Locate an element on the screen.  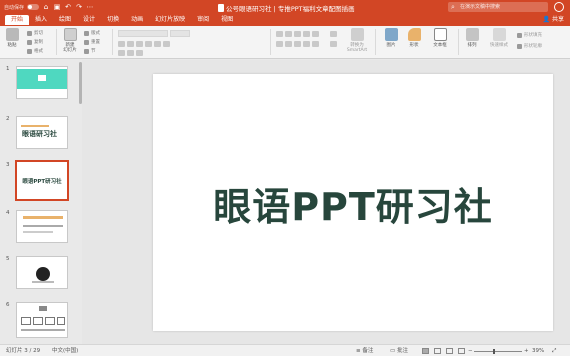
zoom-in-icon: + is located at coordinates (526, 351).